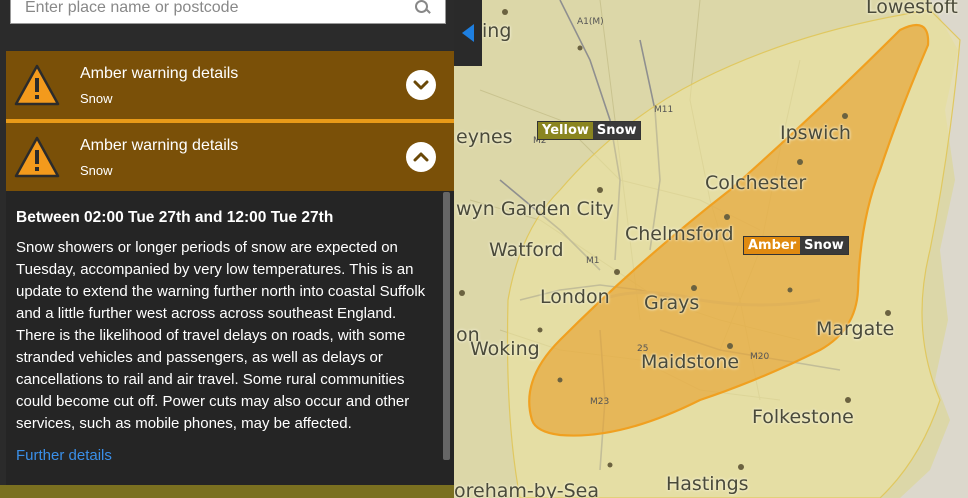  I want to click on place-chelmsford: Chelmsford, so click(679, 234).